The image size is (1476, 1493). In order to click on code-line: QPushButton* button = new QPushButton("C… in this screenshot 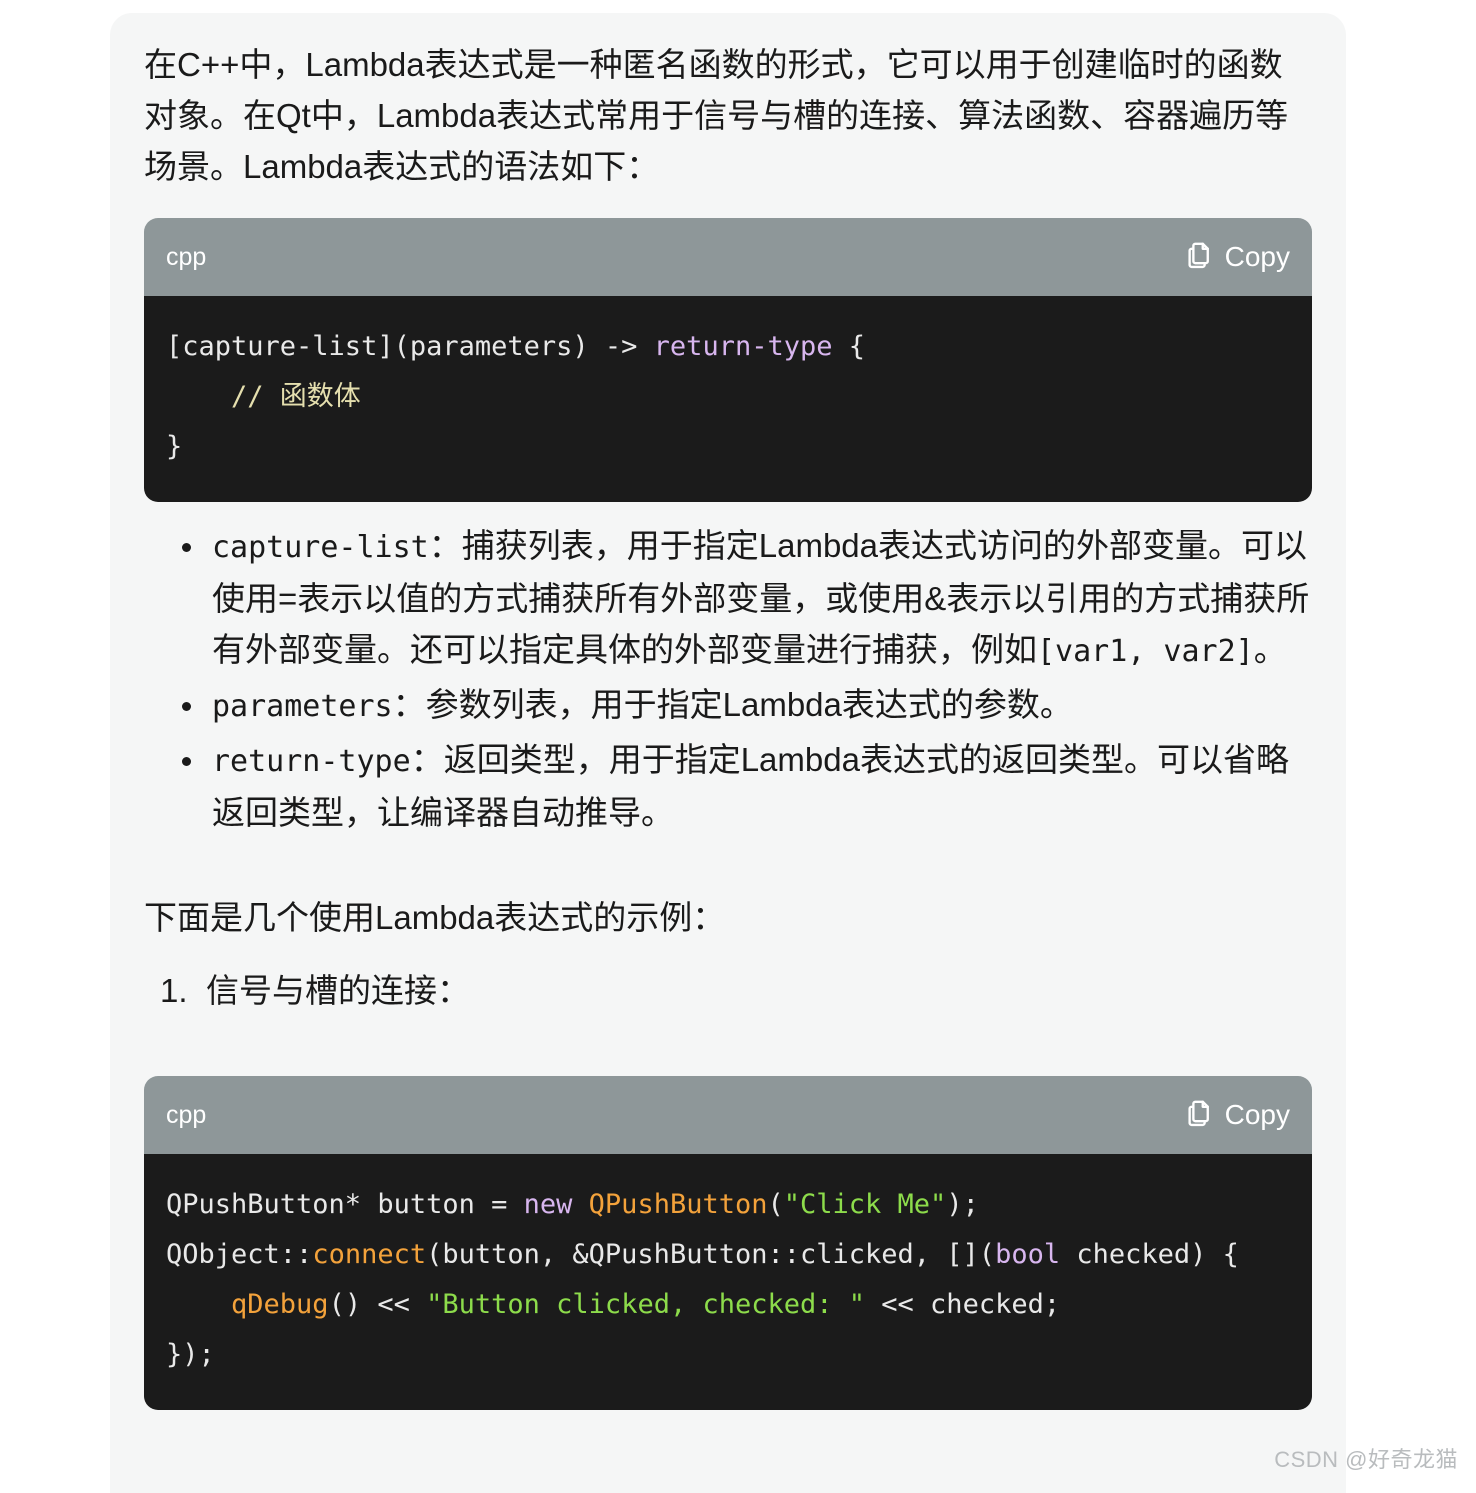, I will do `click(728, 1205)`.